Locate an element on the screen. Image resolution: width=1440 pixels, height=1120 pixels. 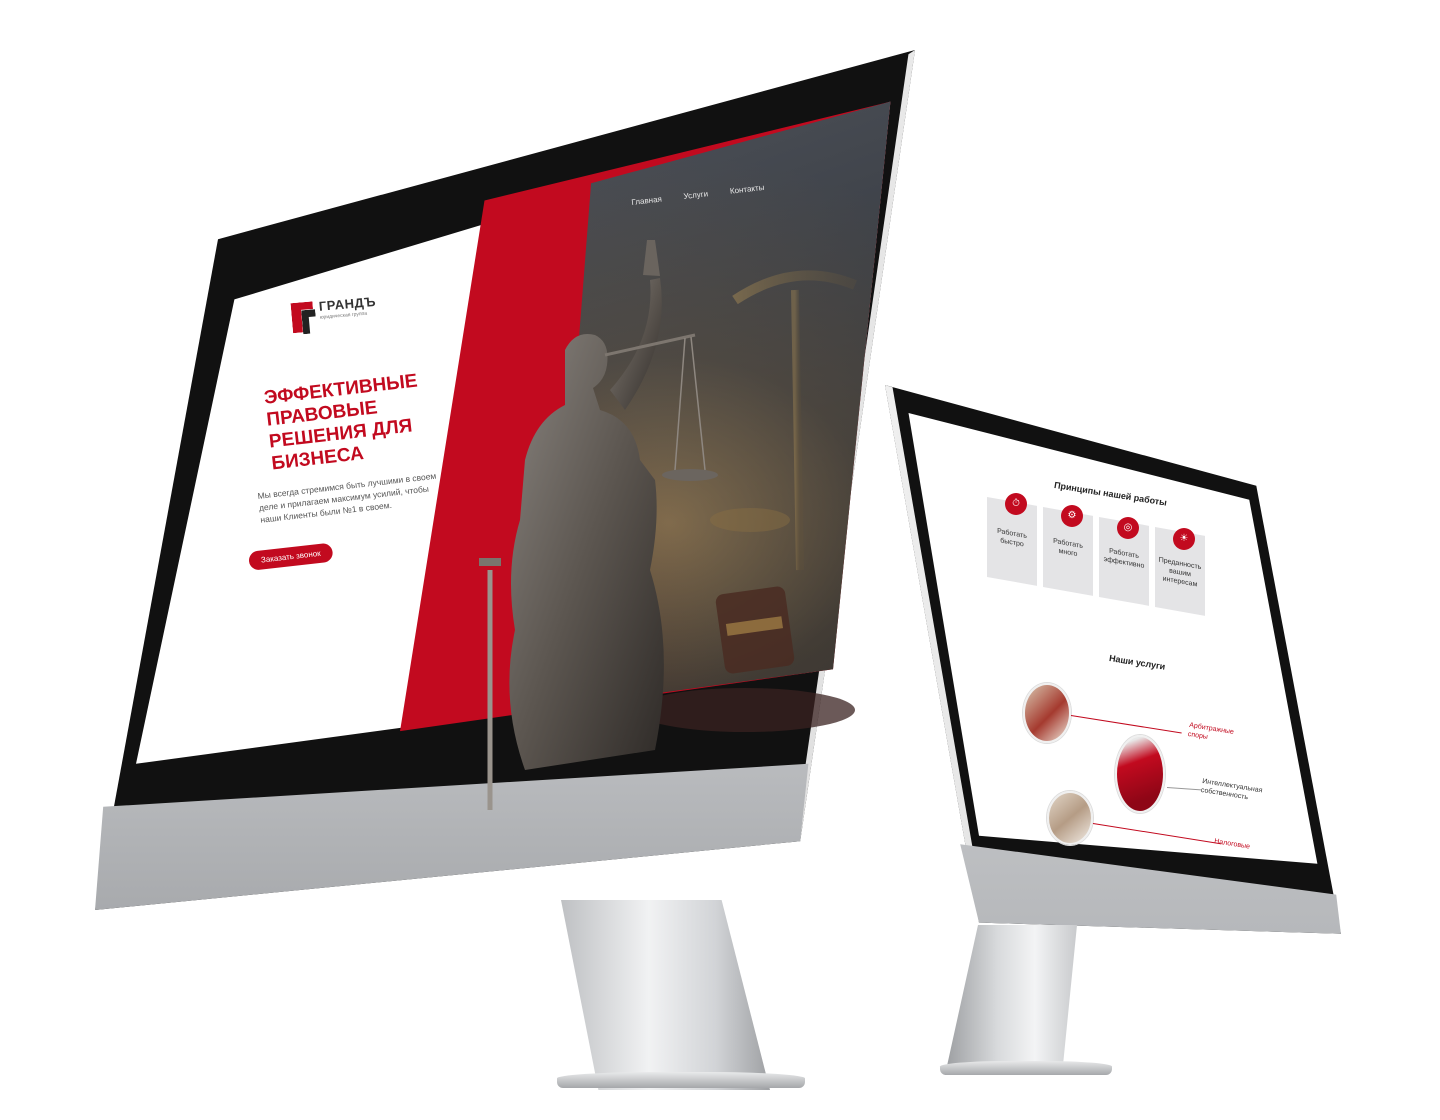
justice-statue-illustration is located at coordinates (668, 525).